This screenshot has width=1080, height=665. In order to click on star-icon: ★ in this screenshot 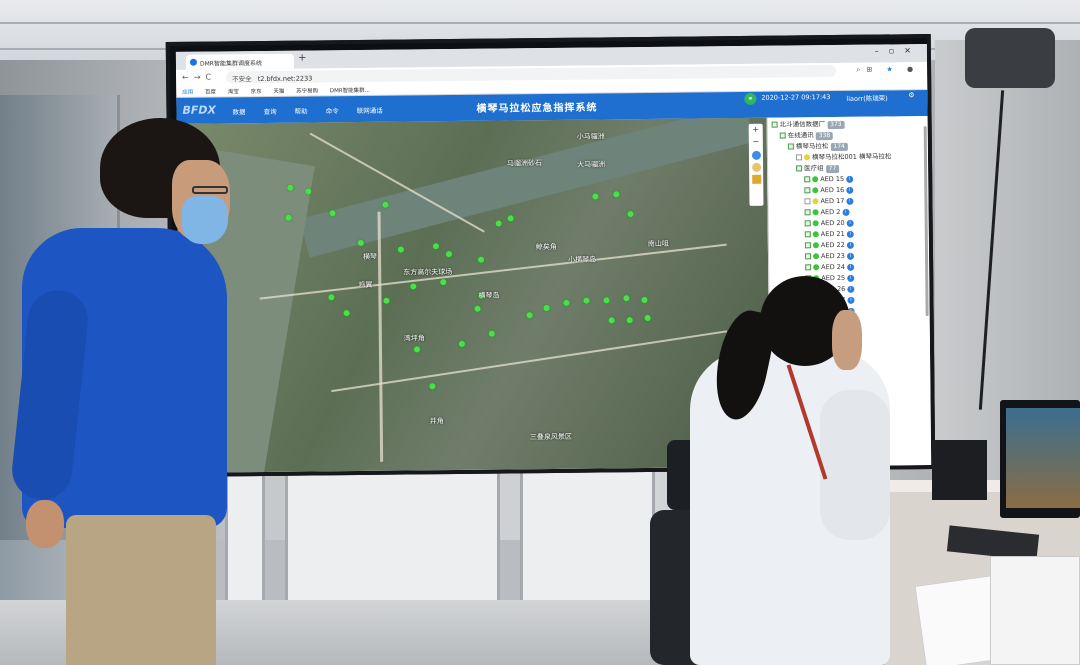, I will do `click(892, 69)`.